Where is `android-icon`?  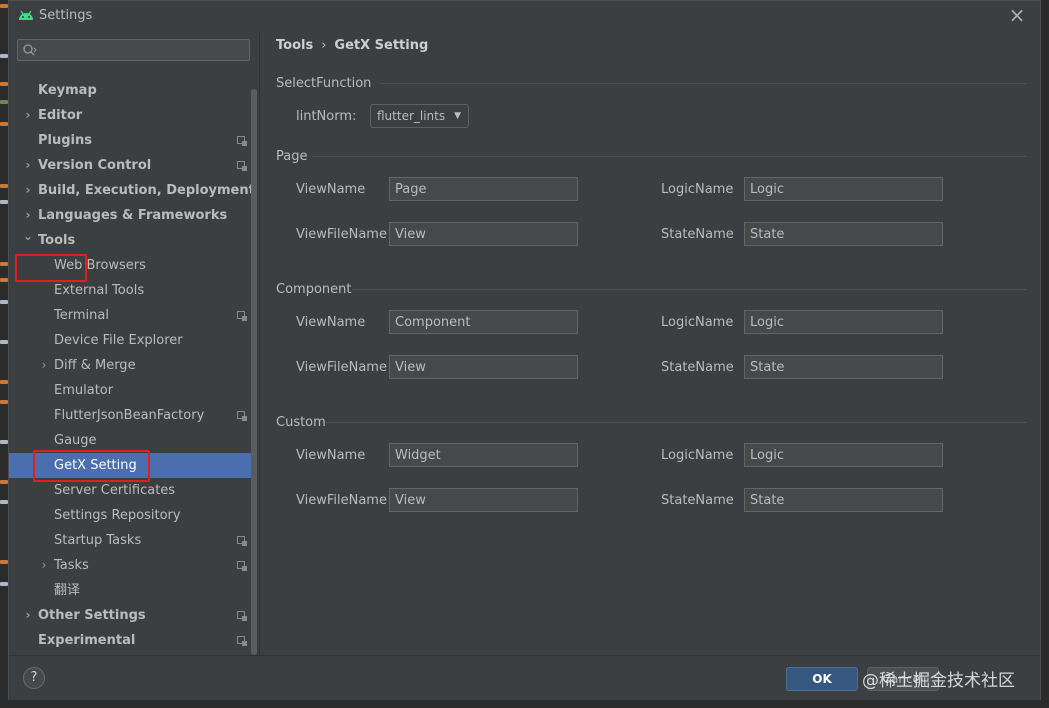 android-icon is located at coordinates (26, 15).